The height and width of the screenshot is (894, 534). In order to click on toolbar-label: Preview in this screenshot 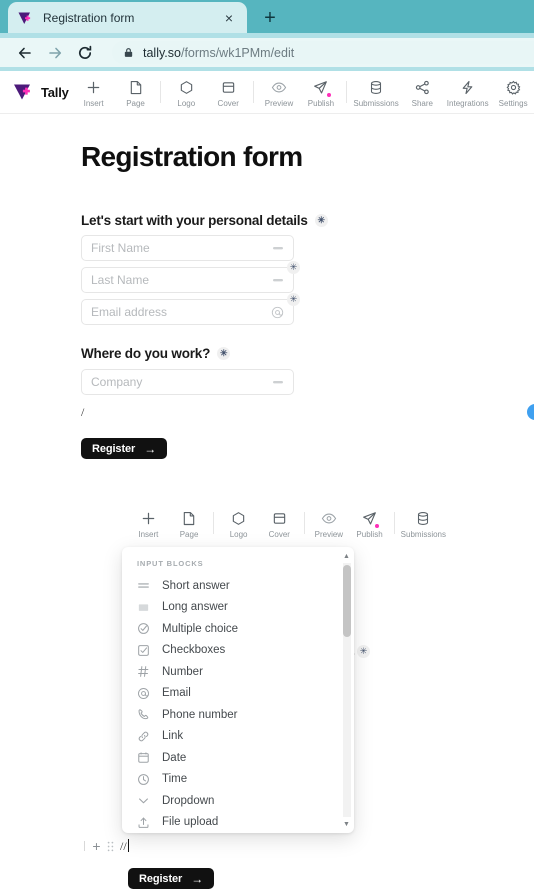, I will do `click(279, 103)`.